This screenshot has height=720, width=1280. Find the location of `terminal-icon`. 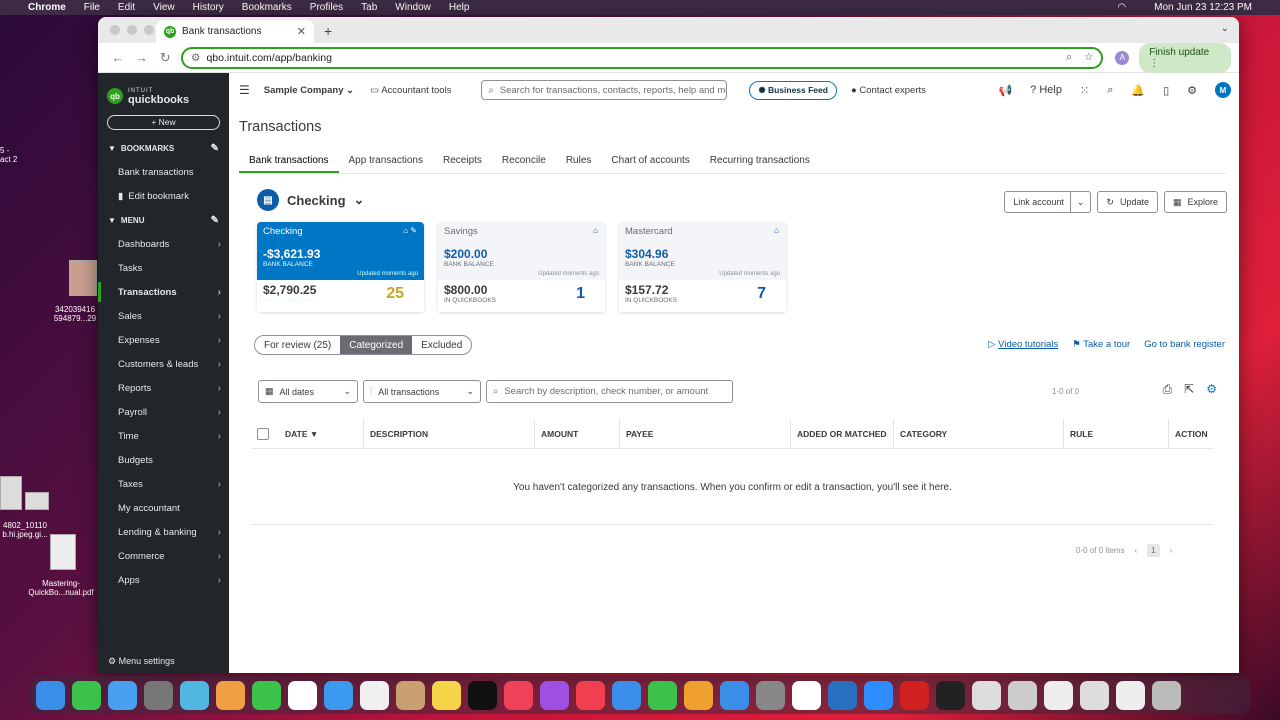

terminal-icon is located at coordinates (950, 695).